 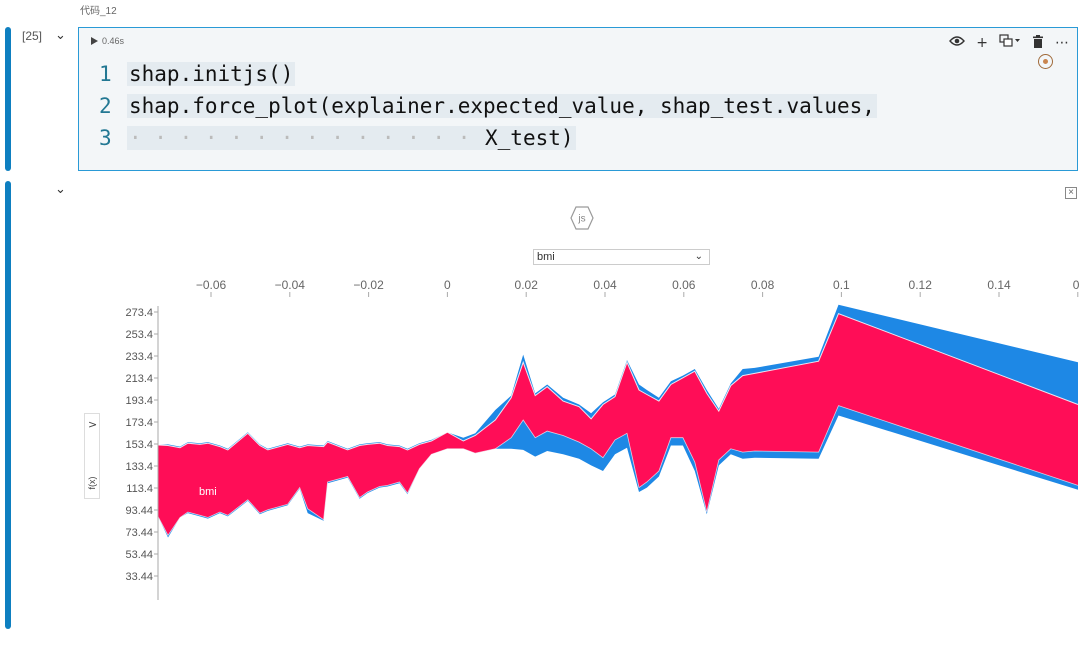 I want to click on y-tick-label: 193.4, so click(x=139, y=401).